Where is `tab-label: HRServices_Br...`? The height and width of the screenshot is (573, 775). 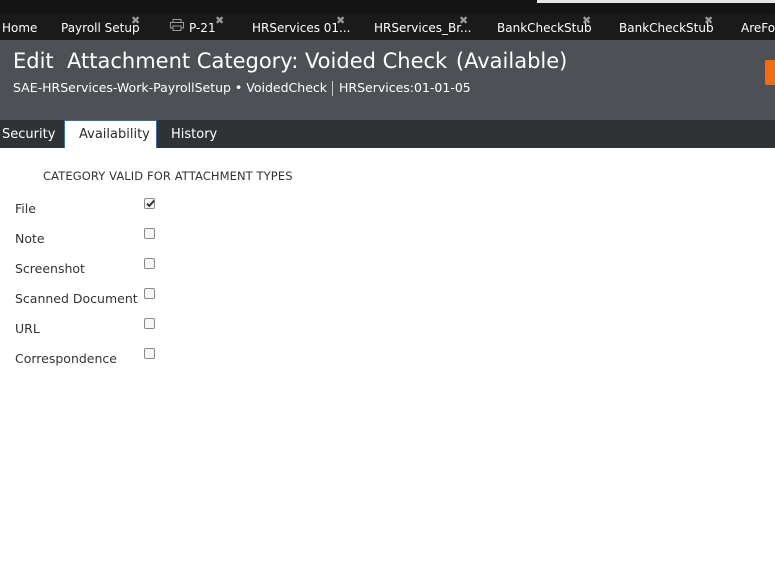
tab-label: HRServices_Br... is located at coordinates (423, 28).